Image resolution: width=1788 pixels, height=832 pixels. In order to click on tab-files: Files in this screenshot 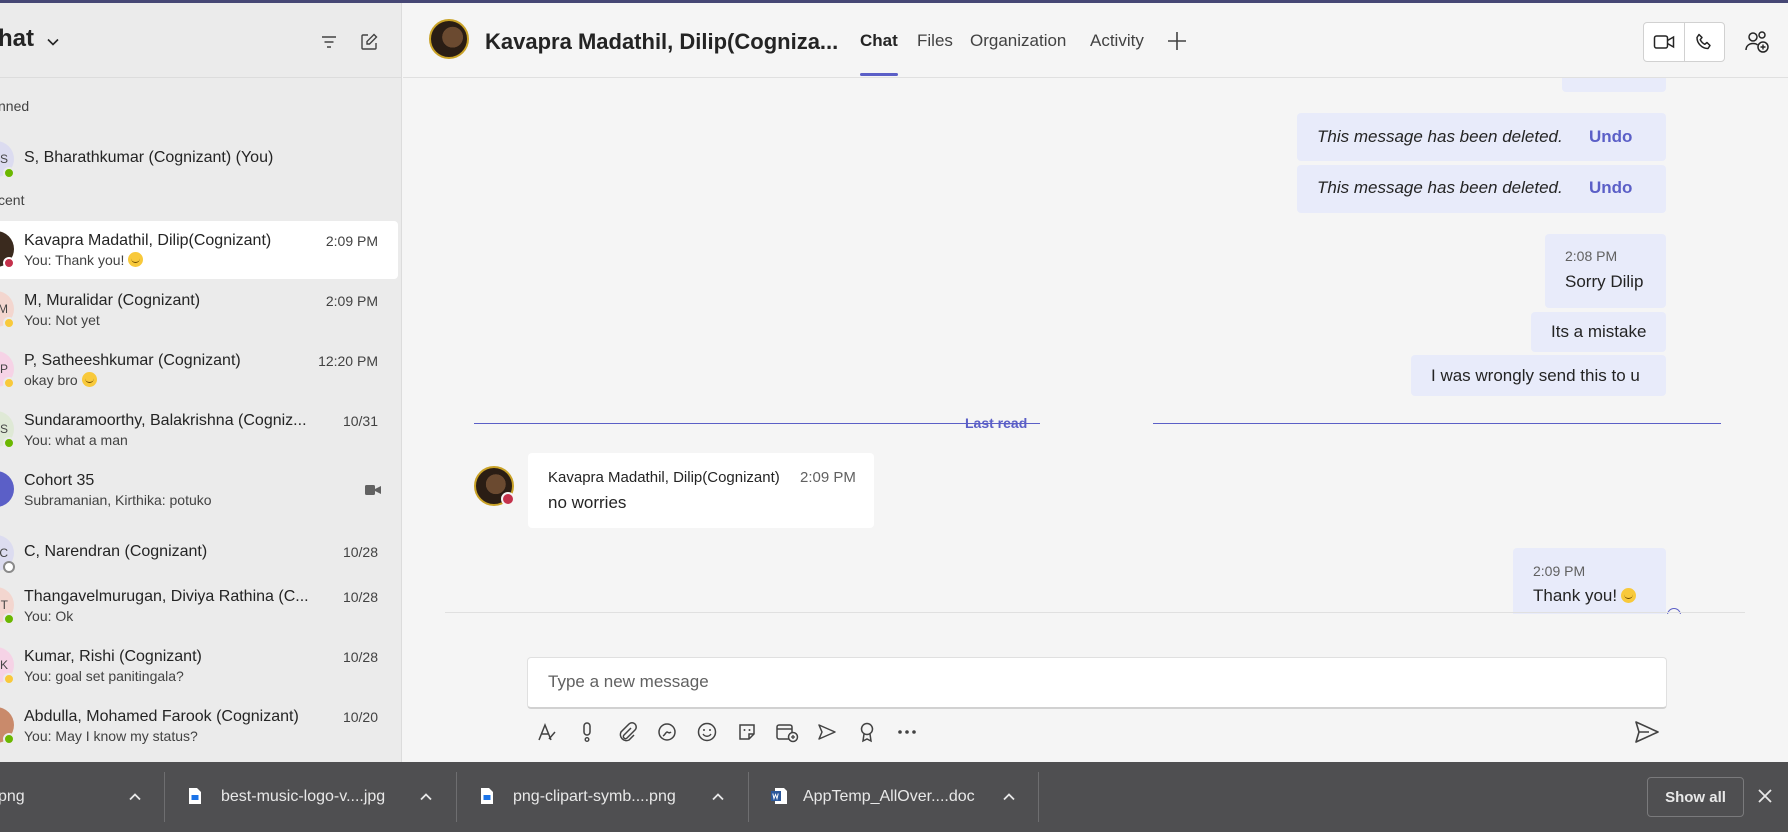, I will do `click(935, 41)`.